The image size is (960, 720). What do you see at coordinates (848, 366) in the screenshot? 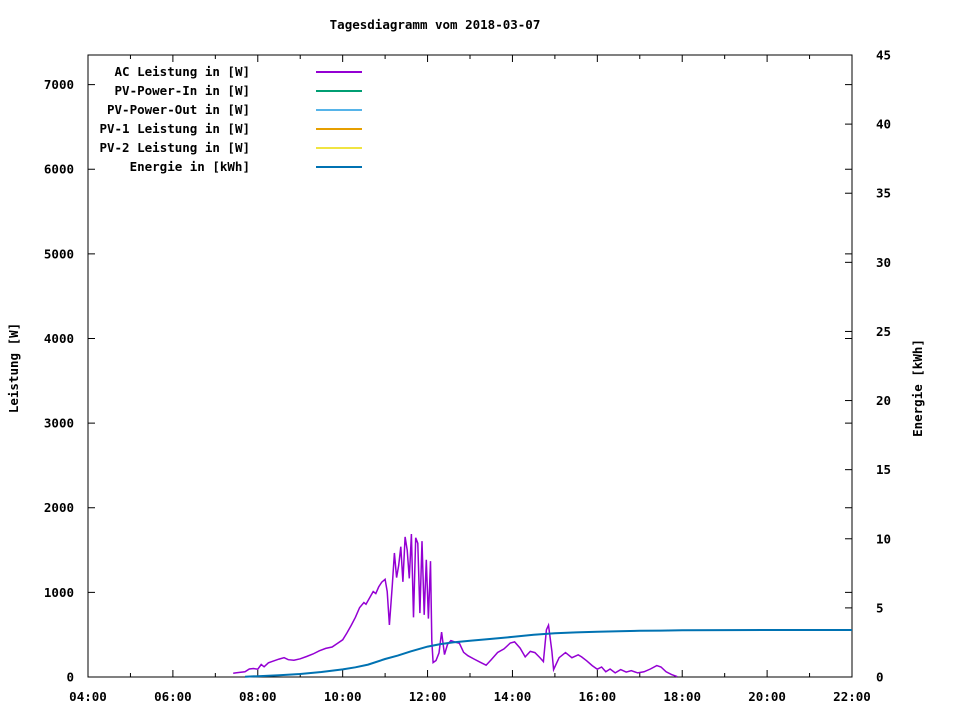
I see `y2-axis-ticks` at bounding box center [848, 366].